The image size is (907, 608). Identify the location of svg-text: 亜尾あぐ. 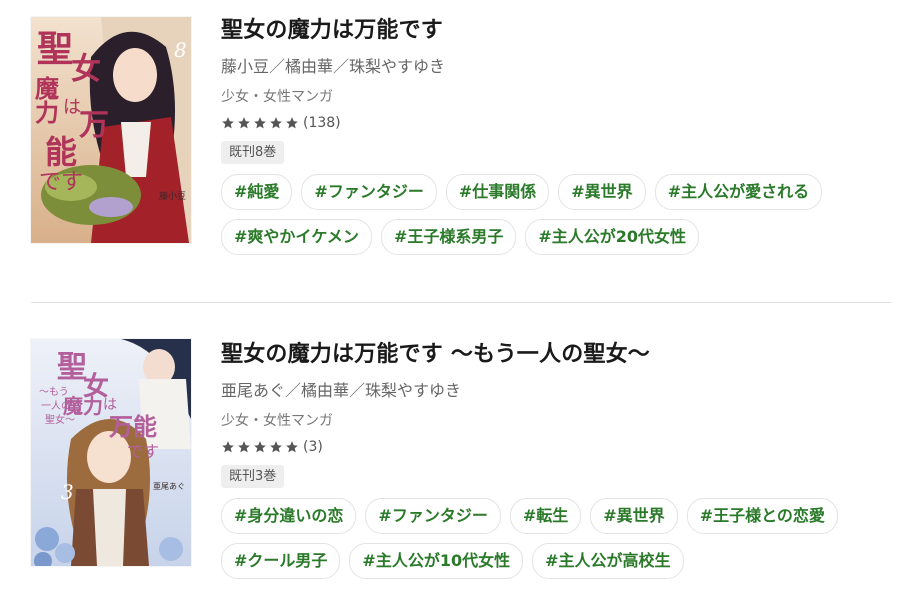
(169, 486).